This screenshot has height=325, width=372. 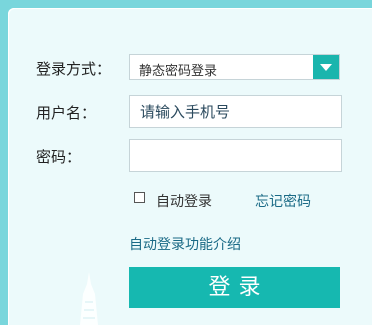 What do you see at coordinates (184, 202) in the screenshot?
I see `auto-login-label: 自动登录` at bounding box center [184, 202].